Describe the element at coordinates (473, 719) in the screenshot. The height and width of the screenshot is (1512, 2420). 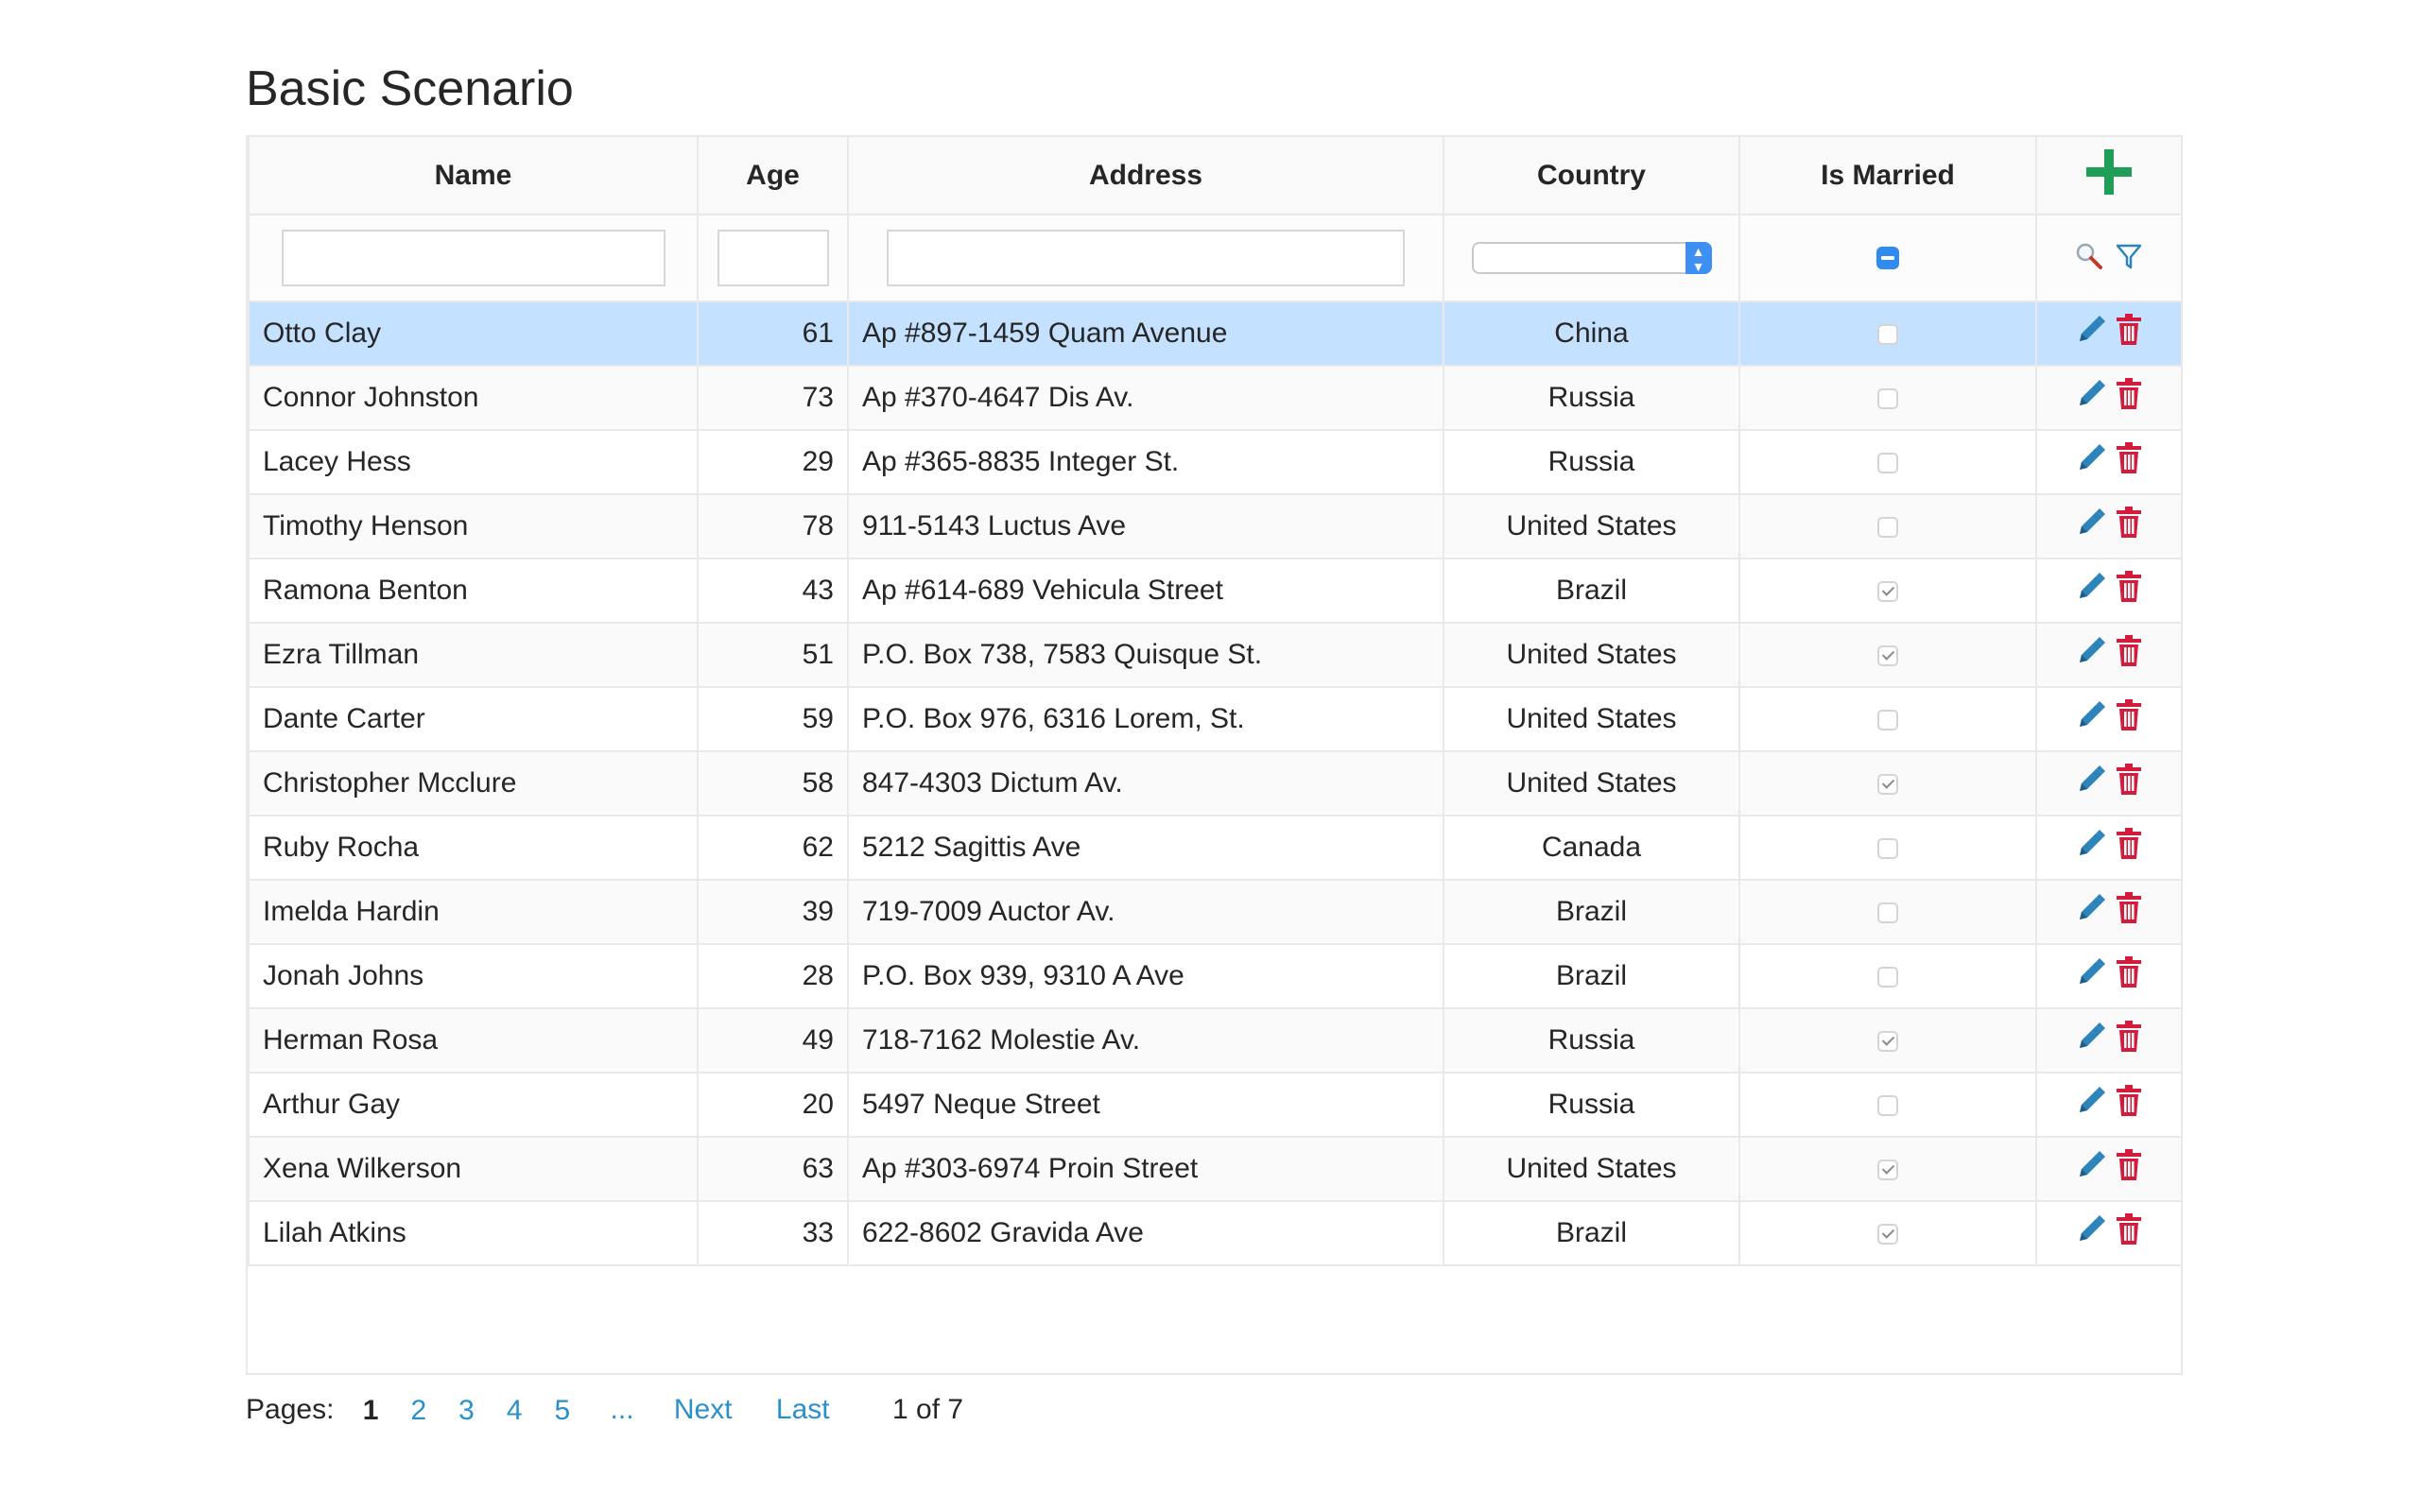
I see `cell-name: Dante Carter` at that location.